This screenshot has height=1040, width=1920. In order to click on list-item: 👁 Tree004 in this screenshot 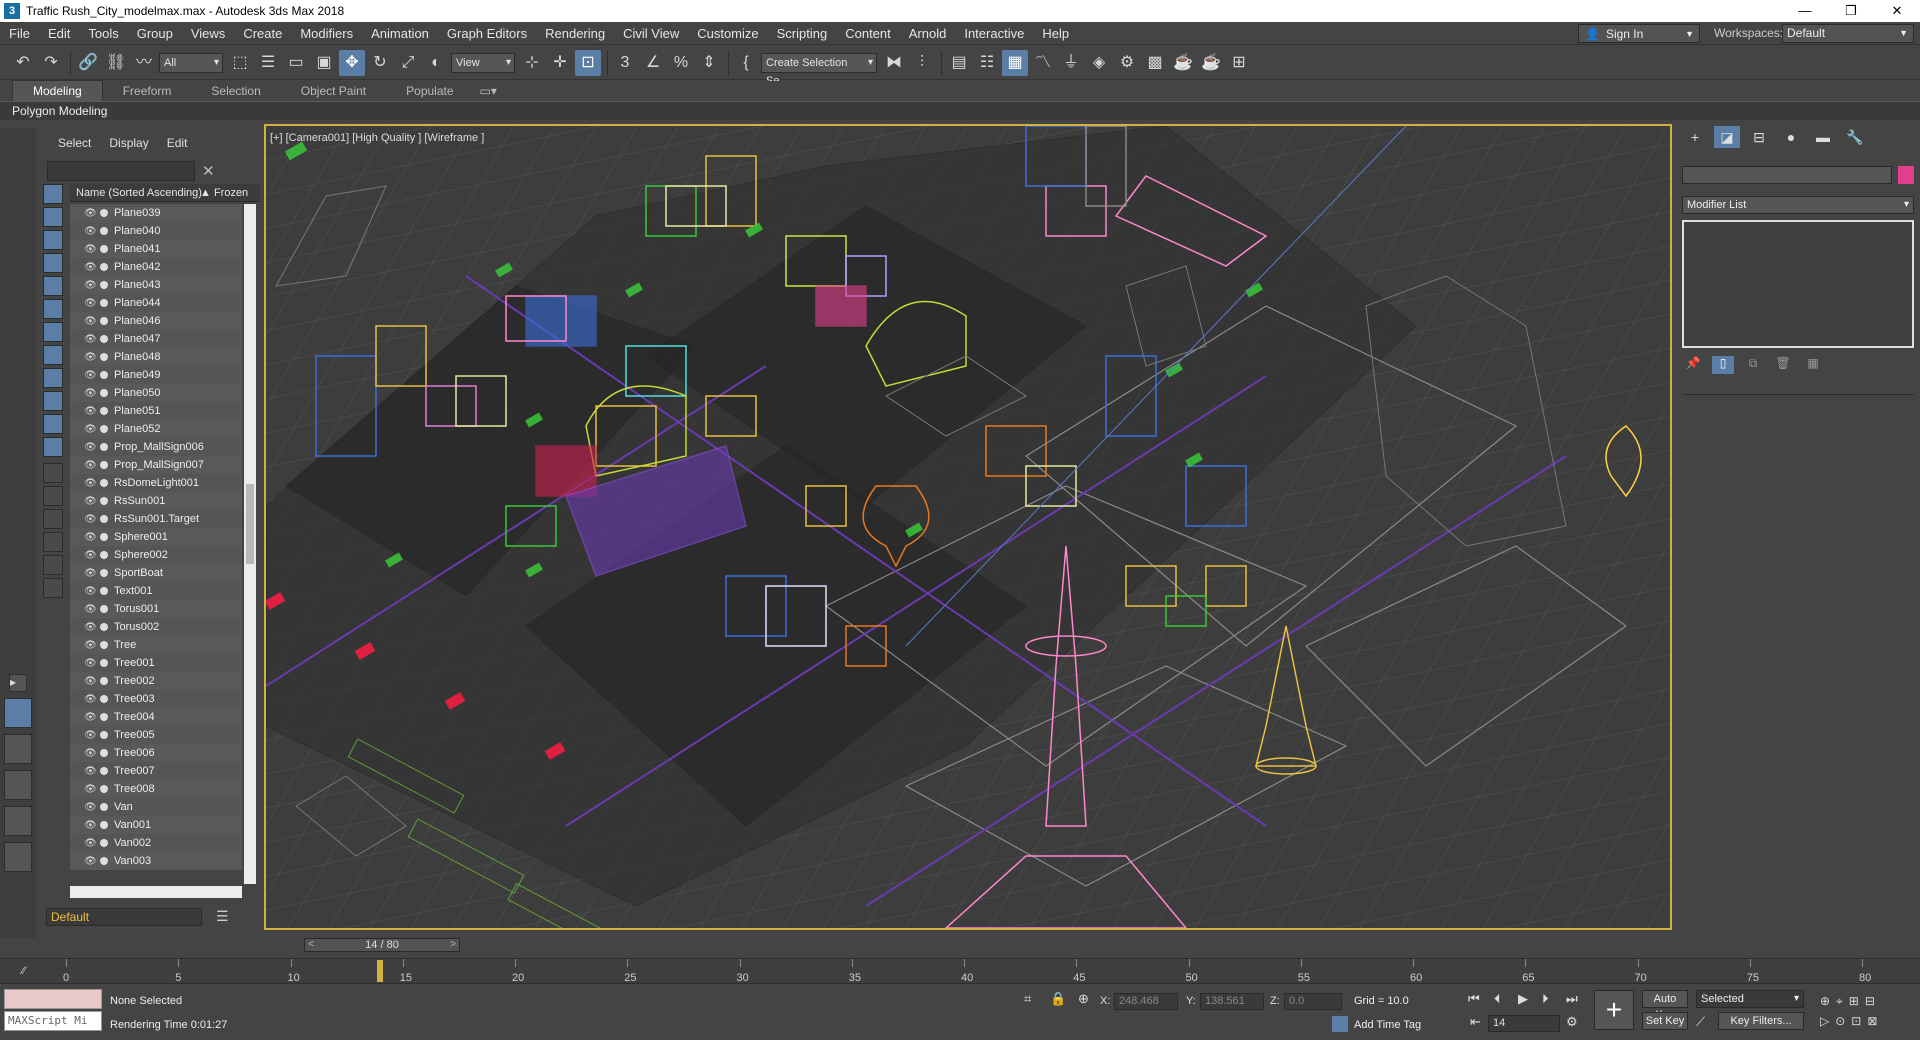, I will do `click(156, 717)`.